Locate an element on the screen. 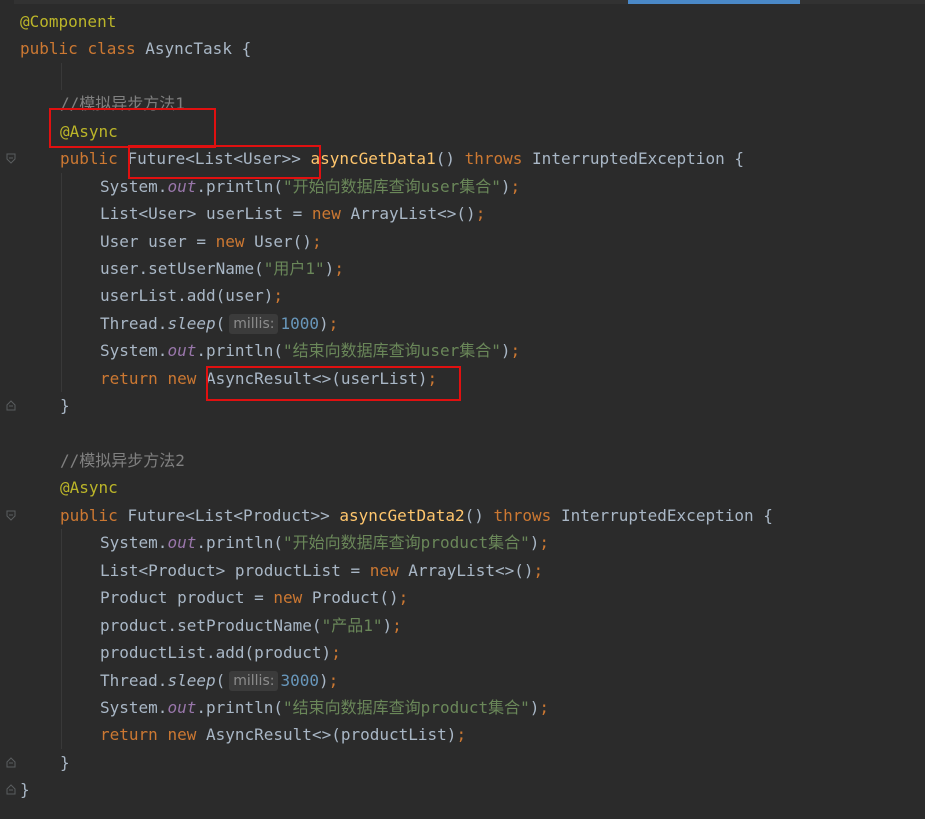  string-literal: "结束向数据库查询product集合" is located at coordinates (406, 707).